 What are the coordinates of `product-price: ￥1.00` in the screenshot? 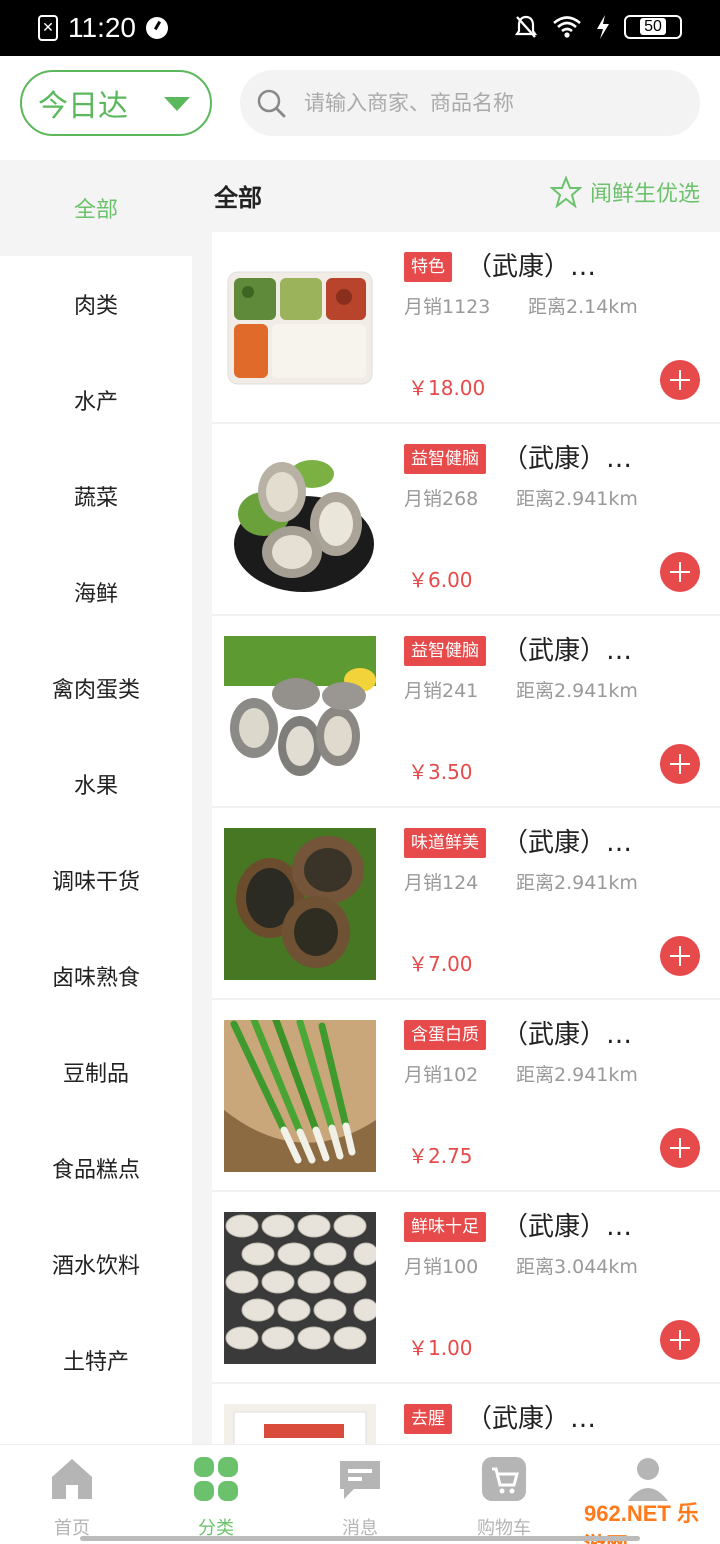 It's located at (440, 1348).